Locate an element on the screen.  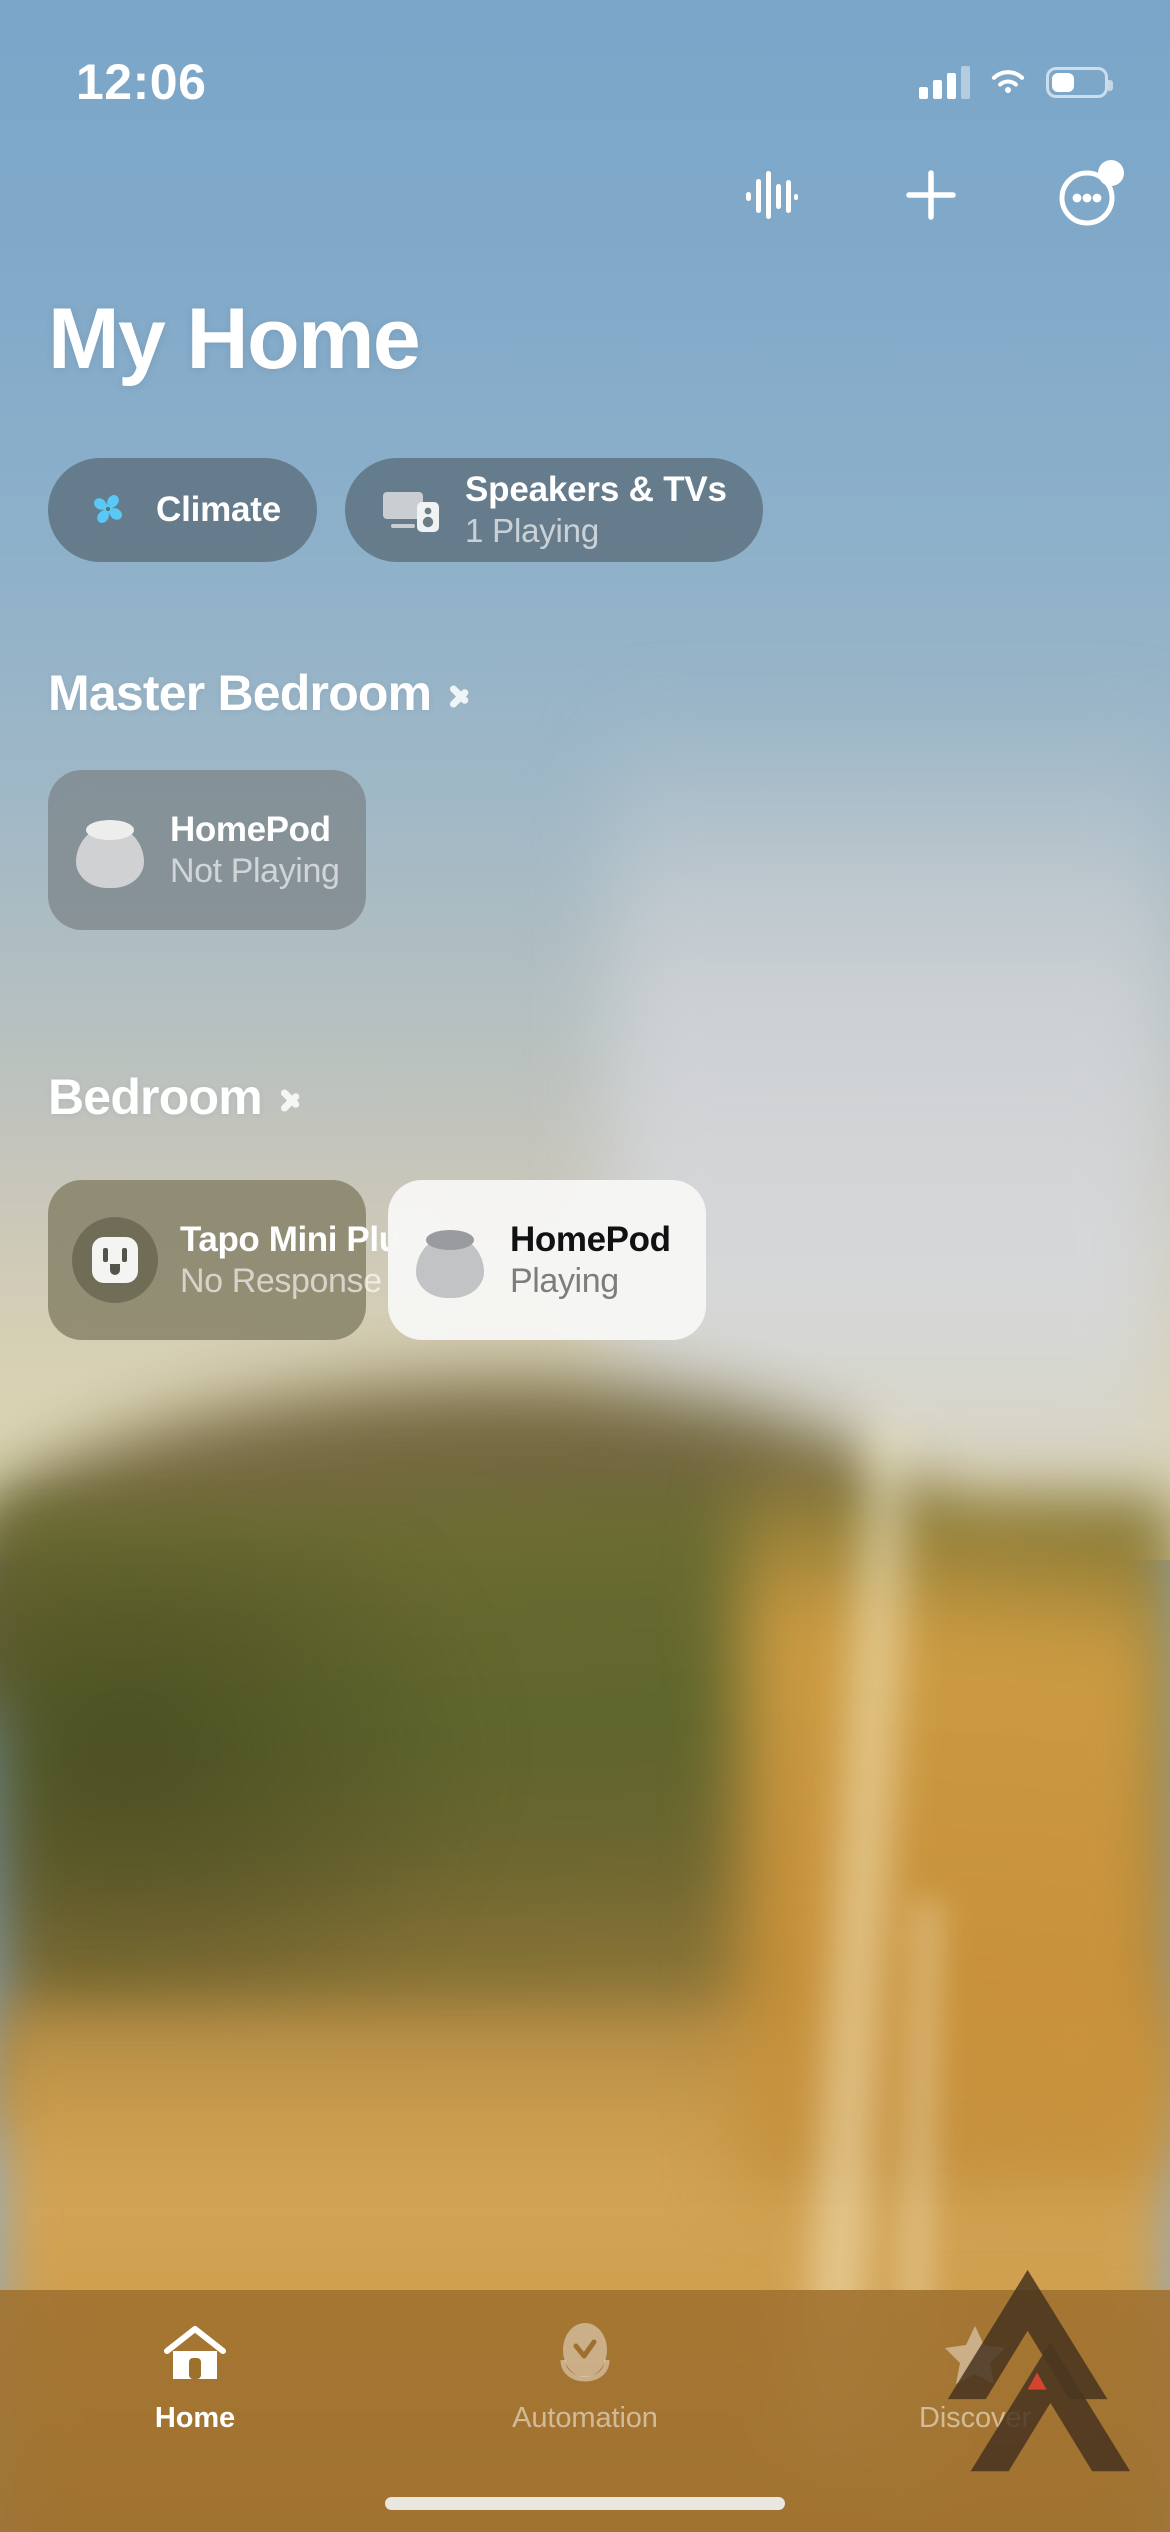
status-pill-climate: Climate is located at coordinates (183, 510).